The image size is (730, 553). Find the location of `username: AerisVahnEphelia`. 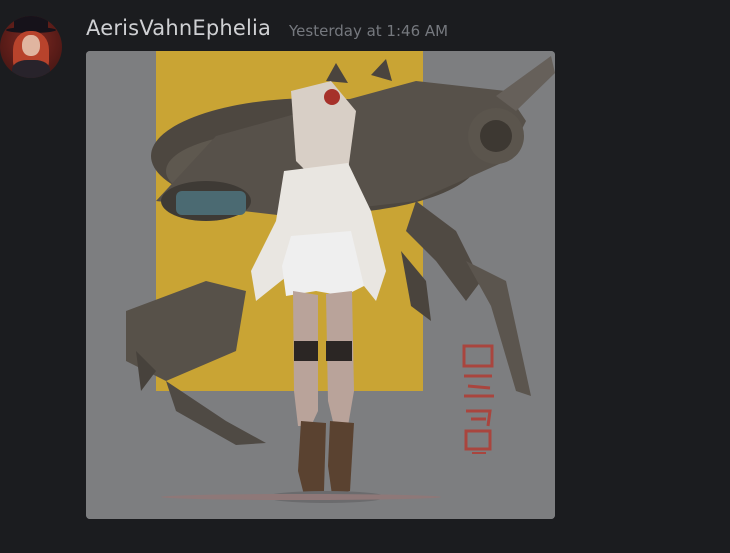

username: AerisVahnEphelia is located at coordinates (178, 28).